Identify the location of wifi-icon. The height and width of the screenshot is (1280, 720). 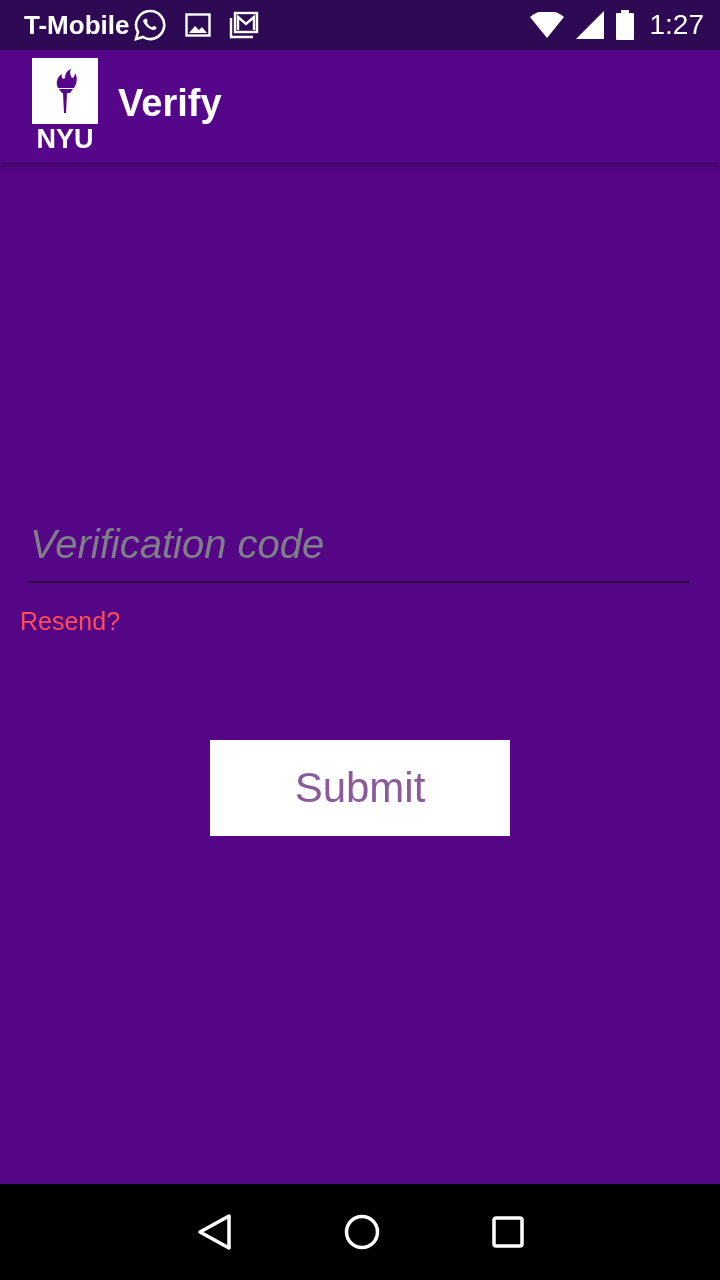
(546, 25).